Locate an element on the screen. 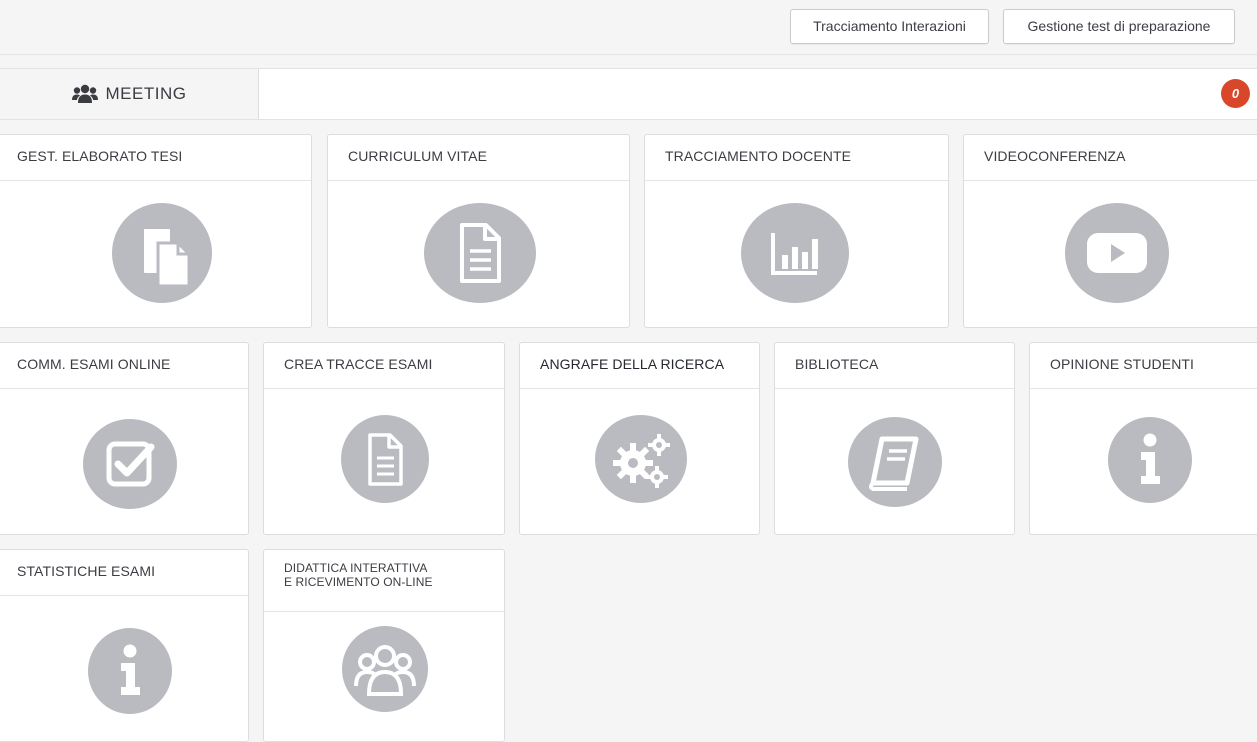  gears-icon is located at coordinates (641, 459).